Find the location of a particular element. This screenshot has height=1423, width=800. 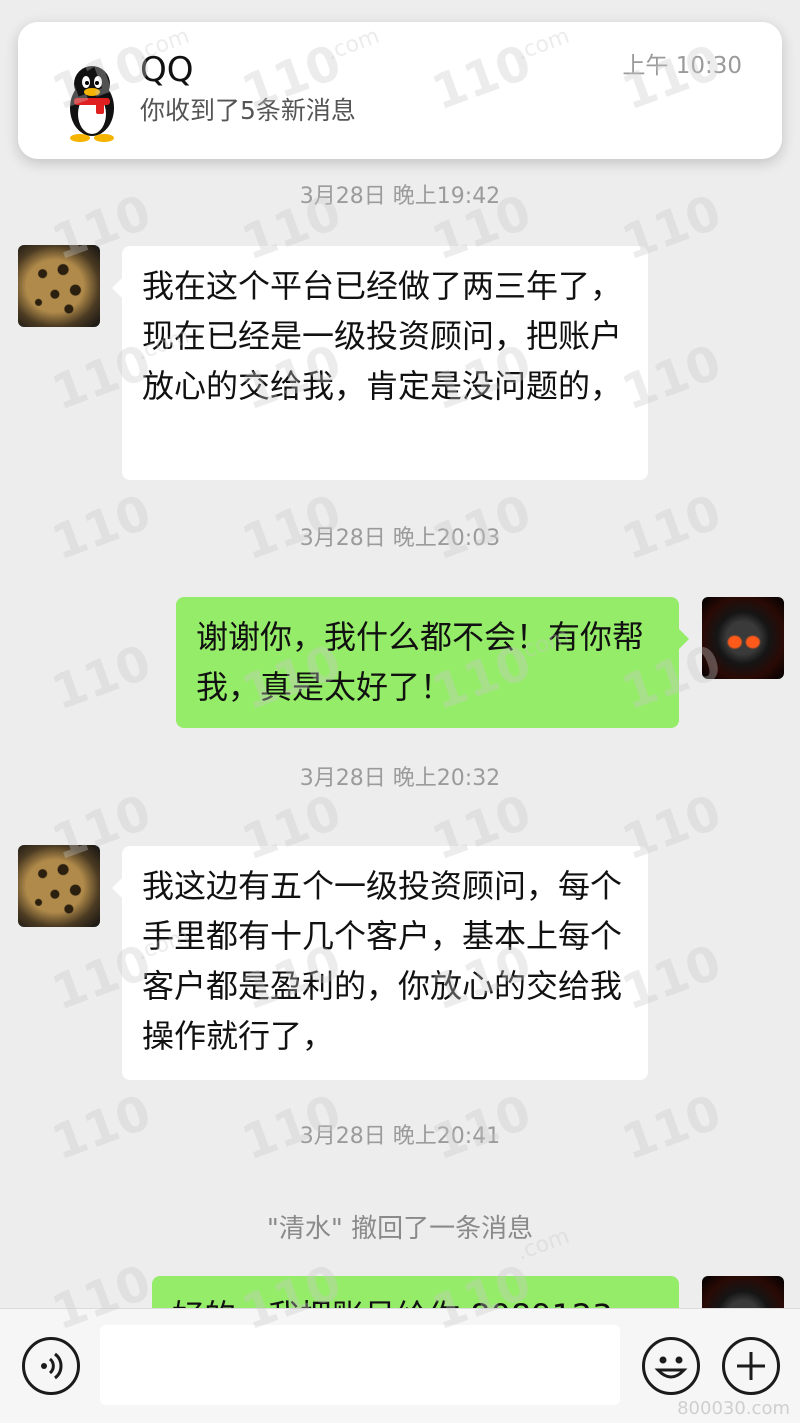

qq-penguin-icon is located at coordinates (92, 104).